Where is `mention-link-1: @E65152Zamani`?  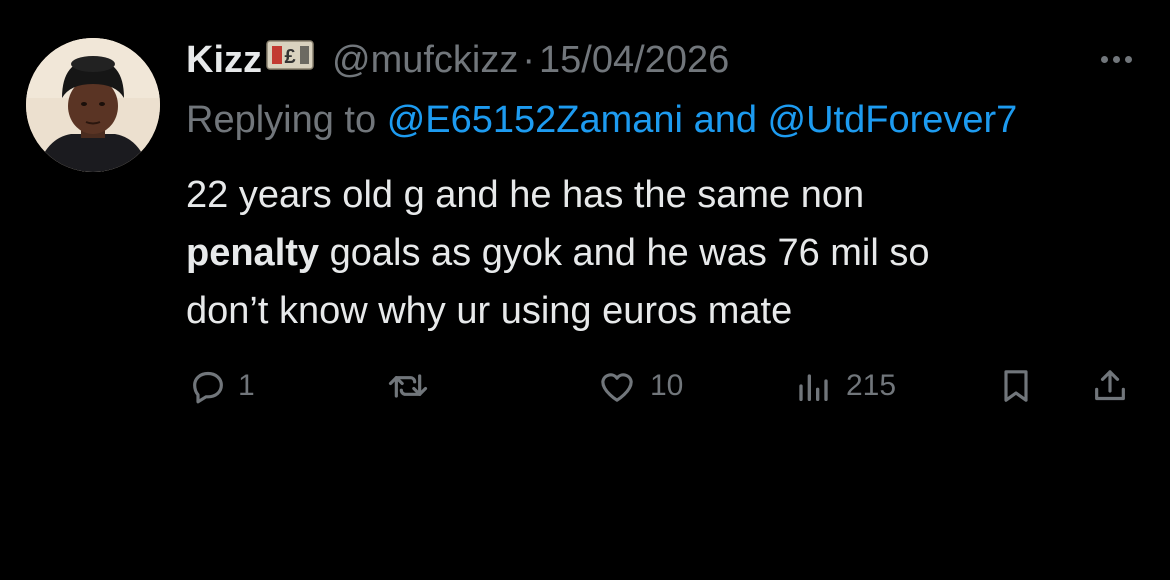 mention-link-1: @E65152Zamani is located at coordinates (535, 120).